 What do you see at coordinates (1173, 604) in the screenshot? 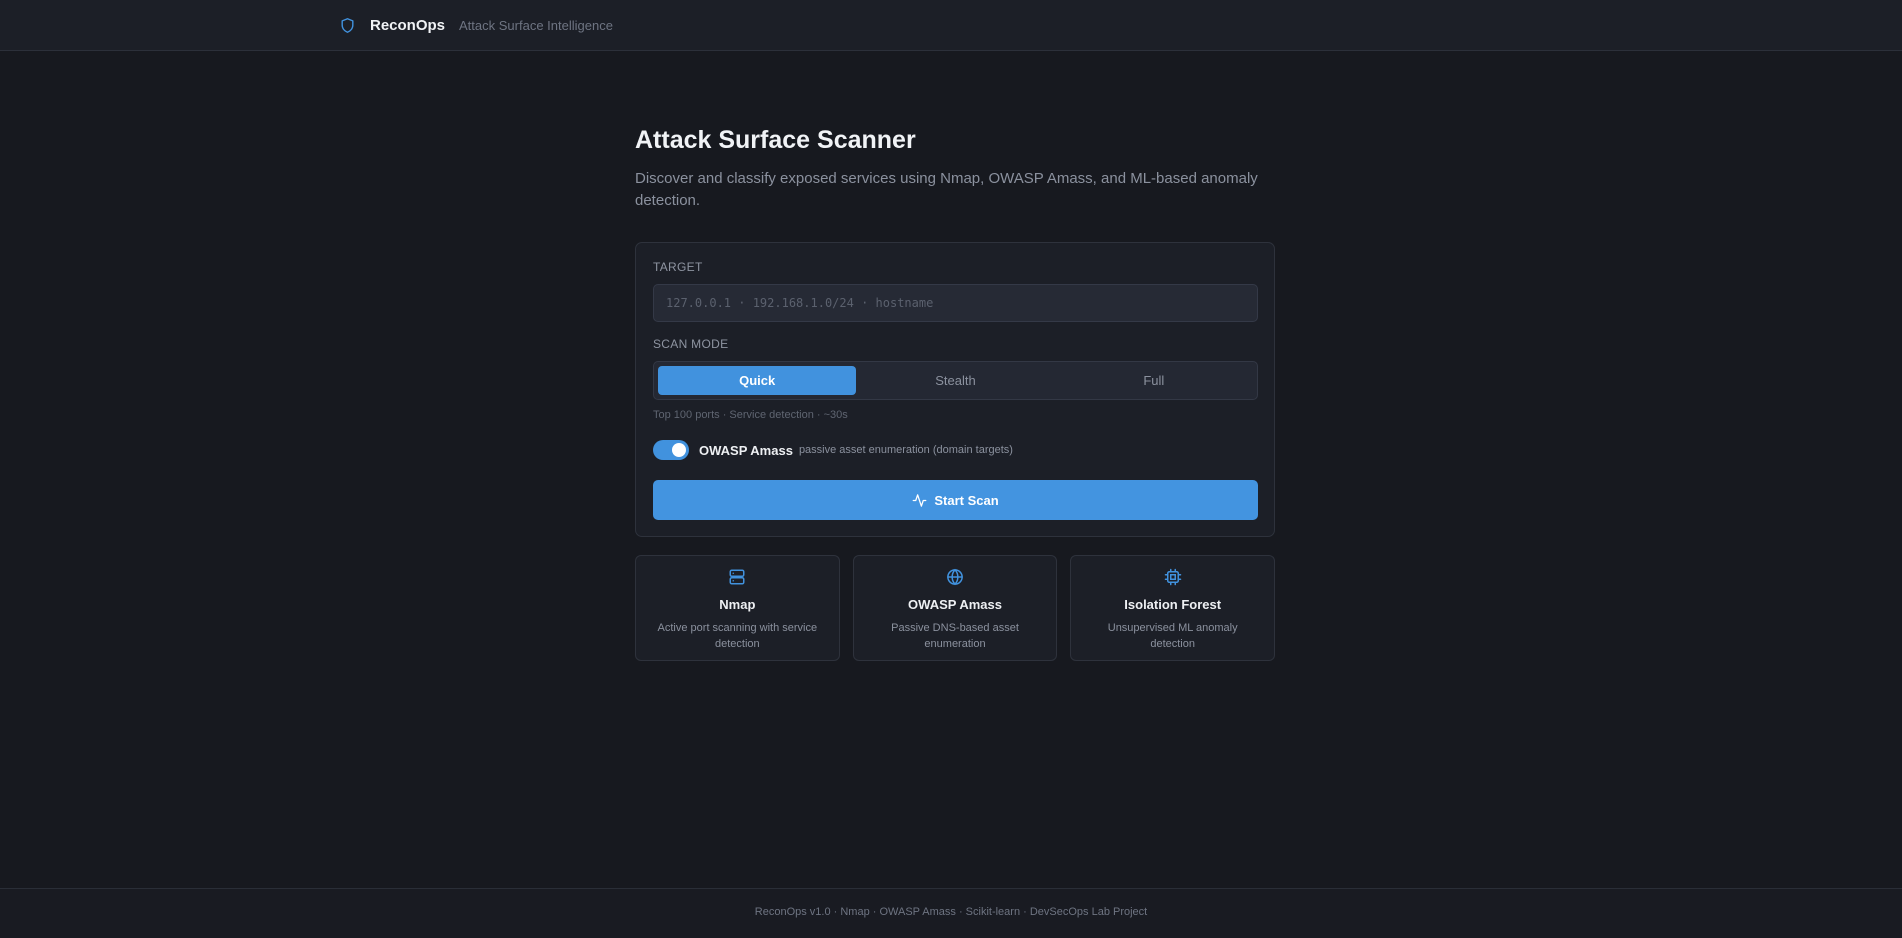
I see `feature-title: Isolation Forest` at bounding box center [1173, 604].